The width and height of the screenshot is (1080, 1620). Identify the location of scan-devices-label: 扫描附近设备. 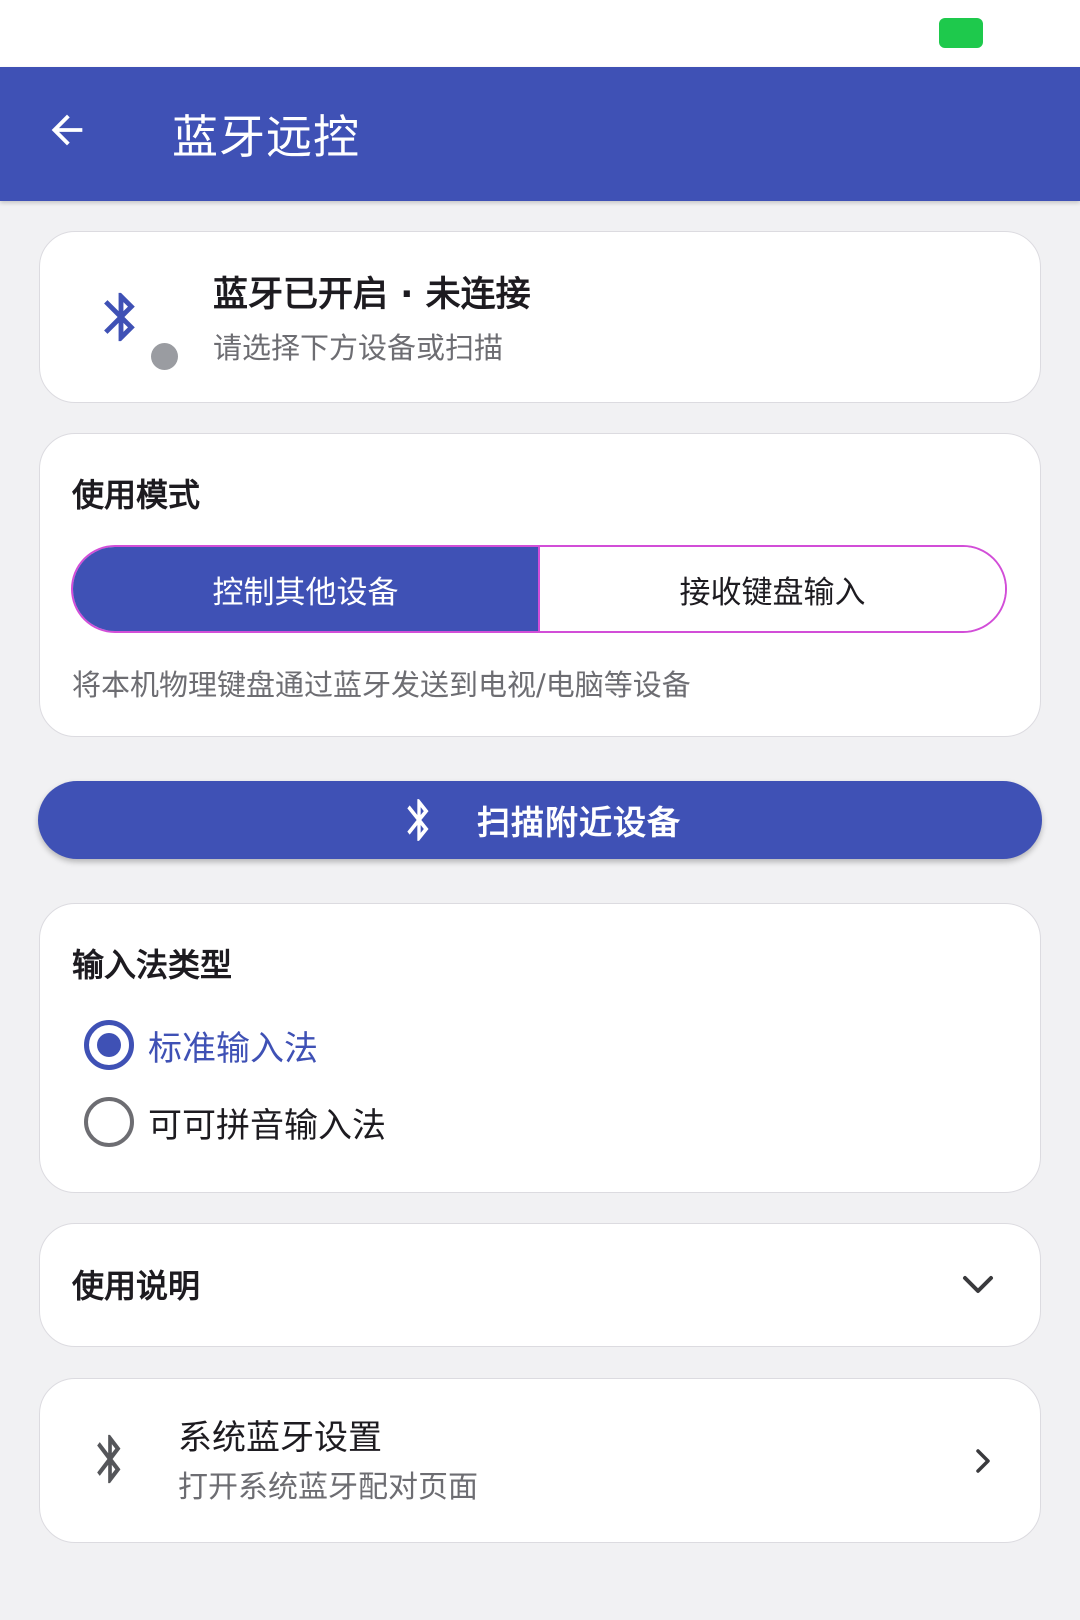
(579, 822).